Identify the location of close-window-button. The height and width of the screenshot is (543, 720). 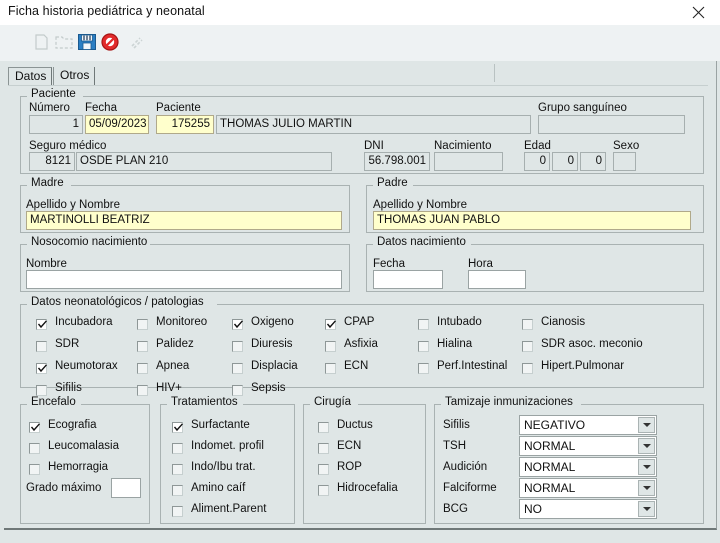
(698, 12).